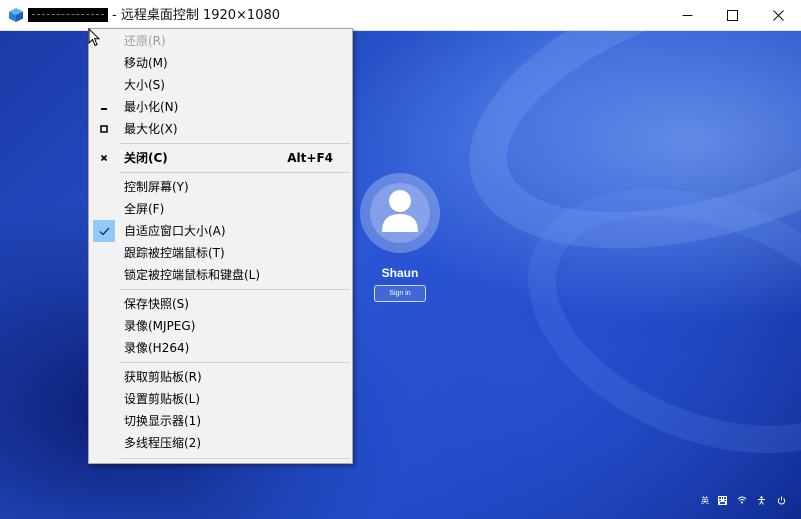 The image size is (801, 519). I want to click on app-cube-icon, so click(16, 15).